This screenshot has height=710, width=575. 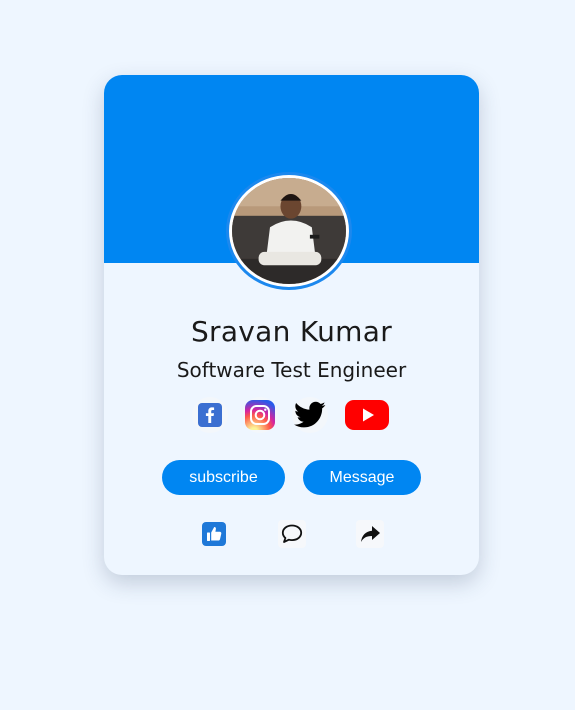 I want to click on instagram-icon, so click(x=259, y=415).